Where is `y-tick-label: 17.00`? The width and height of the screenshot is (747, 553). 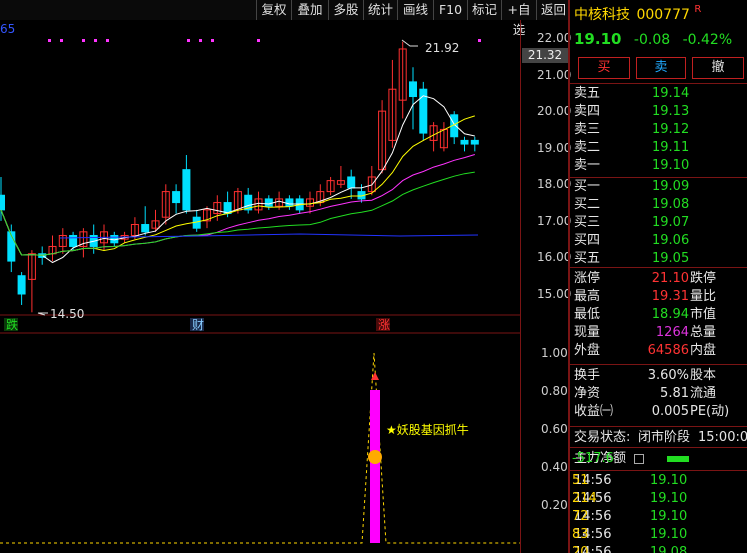 y-tick-label: 17.00 is located at coordinates (554, 220).